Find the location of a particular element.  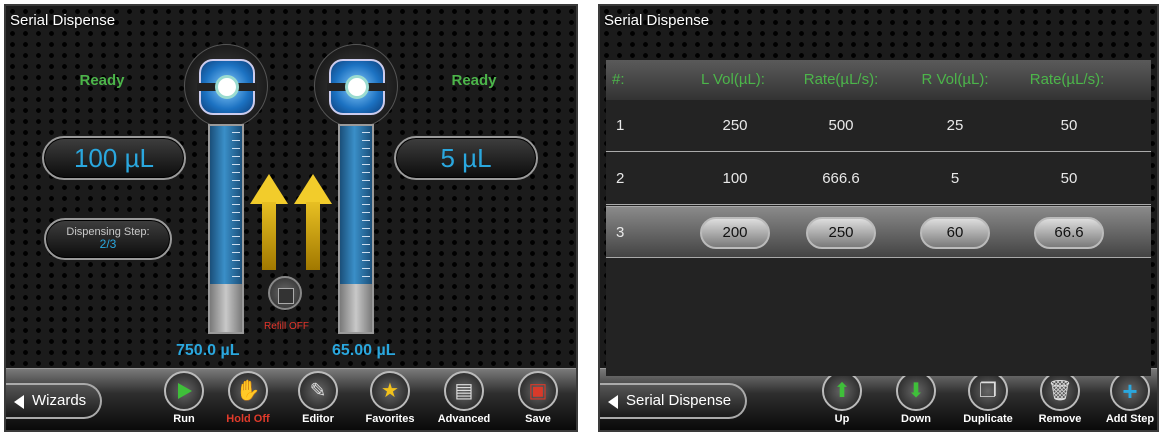

editor-button: ✎ Editor is located at coordinates (318, 398).